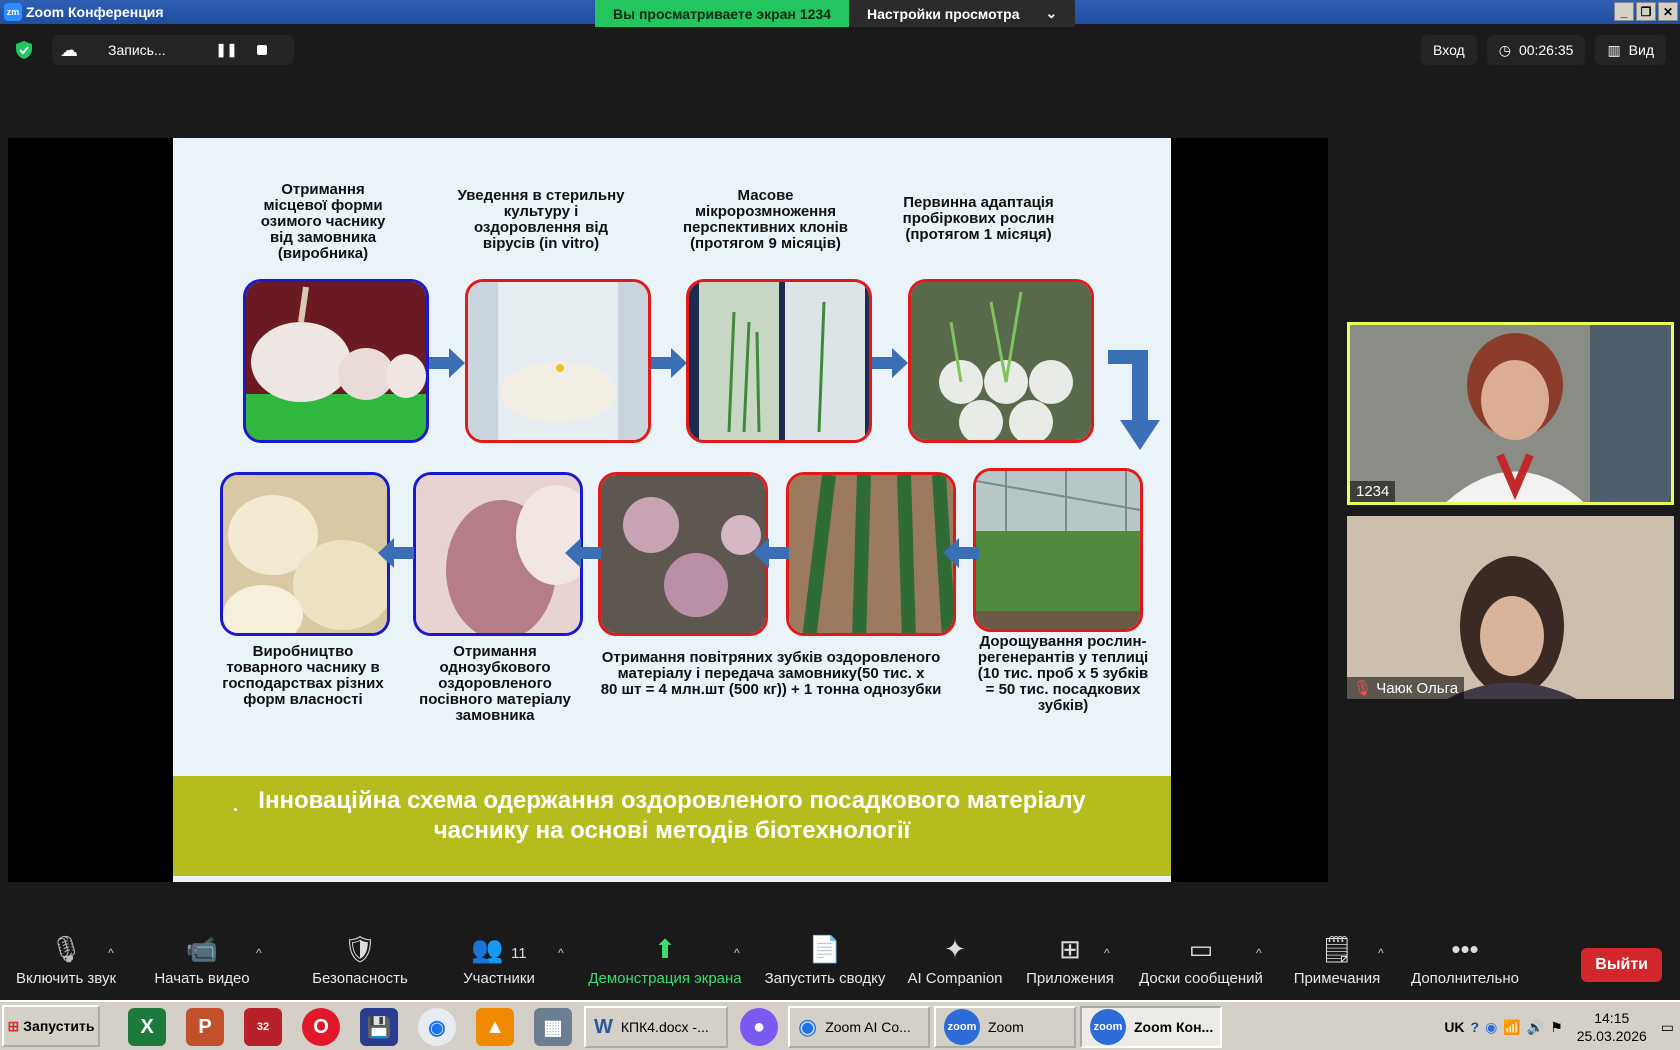 This screenshot has width=1680, height=1050. What do you see at coordinates (519, 953) in the screenshot?
I see `participants-count: 11` at bounding box center [519, 953].